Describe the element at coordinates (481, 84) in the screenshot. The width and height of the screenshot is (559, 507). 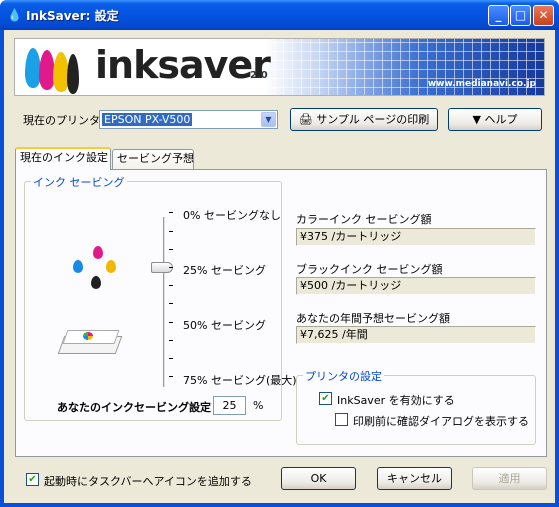
I see `banner-url: www.medianavi.co.jp` at that location.